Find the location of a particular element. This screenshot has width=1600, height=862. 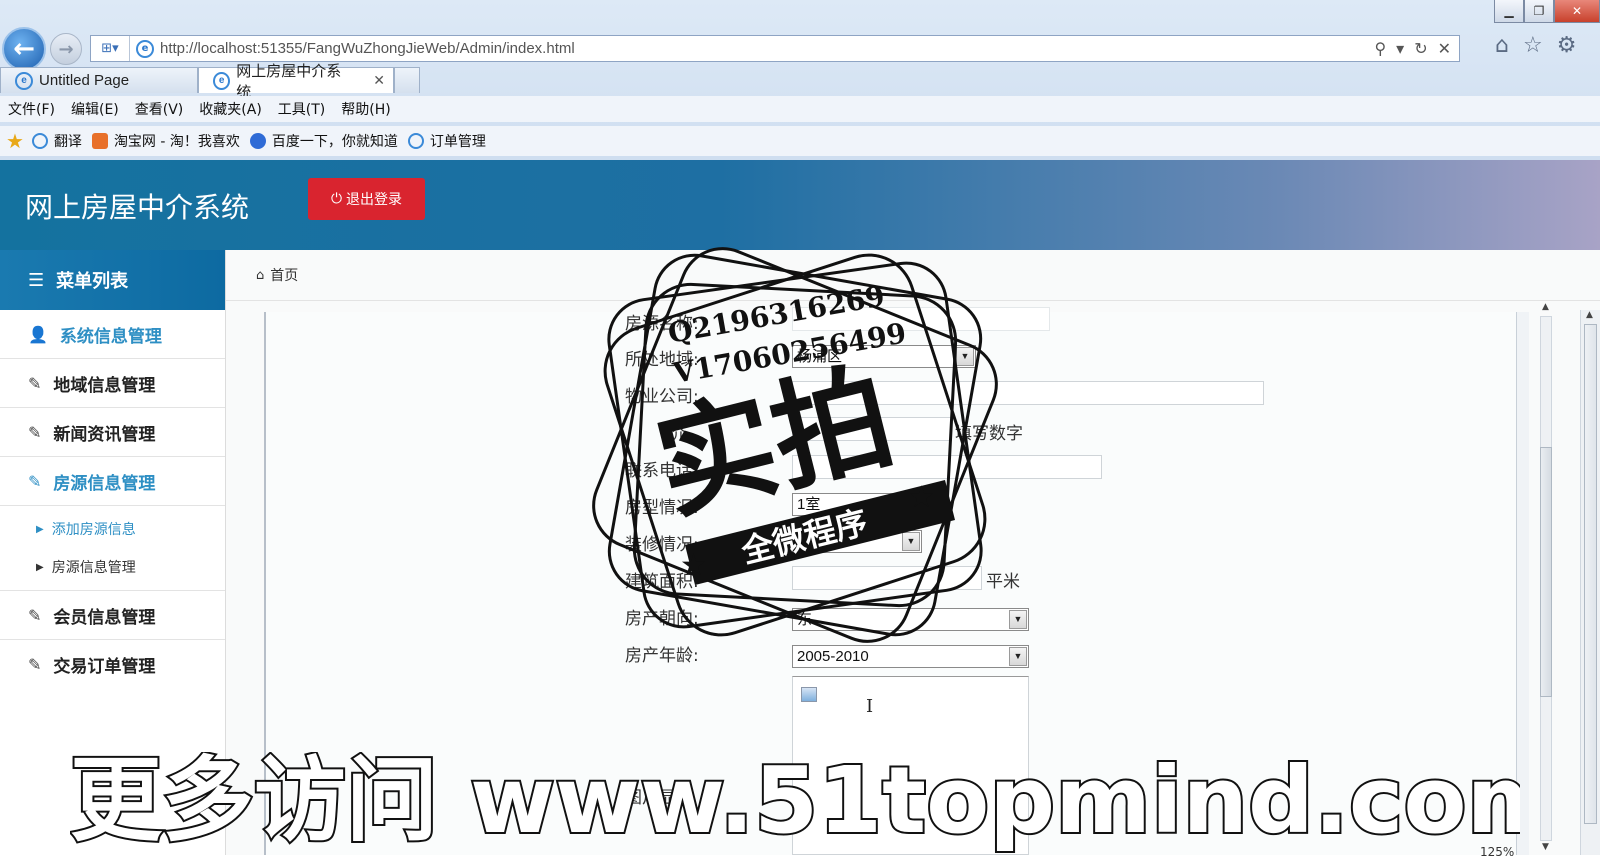

window-controls: ▁ ❐ ✕ is located at coordinates (1547, 11).